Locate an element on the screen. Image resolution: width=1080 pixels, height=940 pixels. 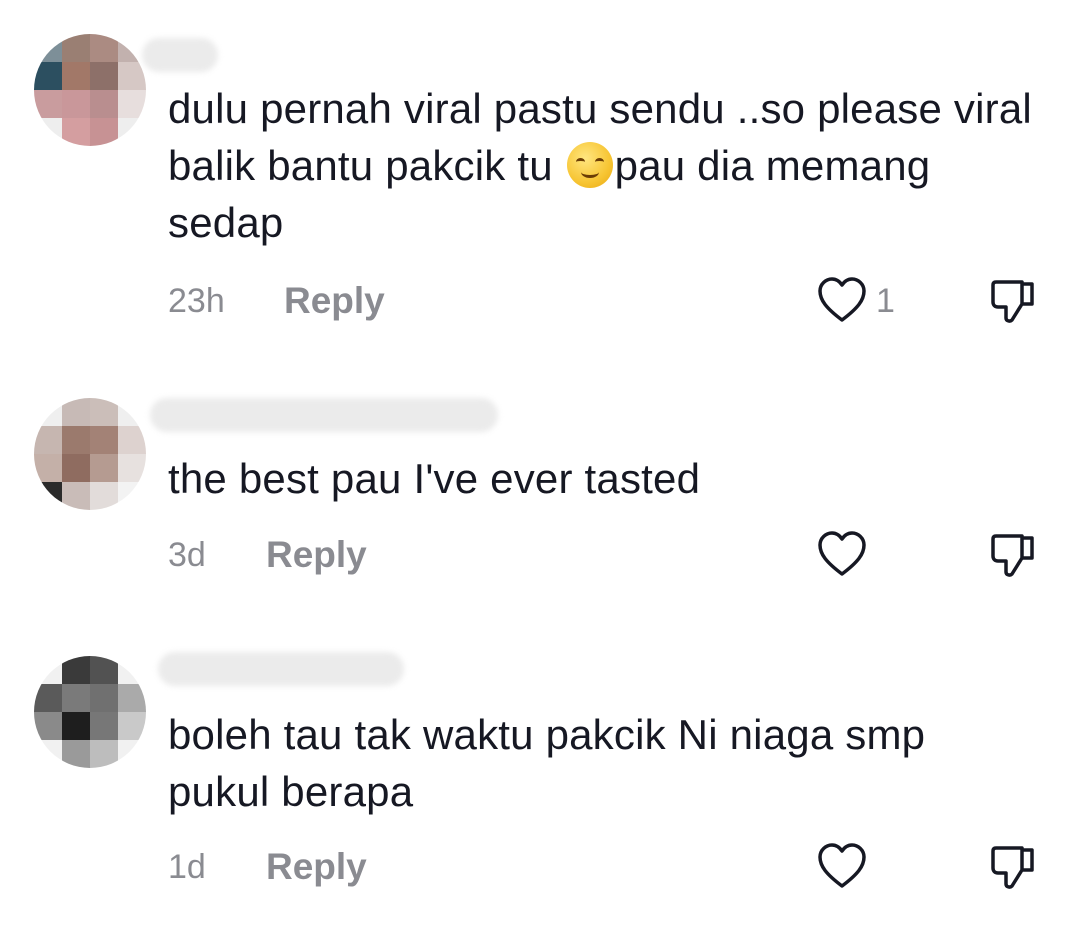
comment-time: 1d is located at coordinates (187, 867).